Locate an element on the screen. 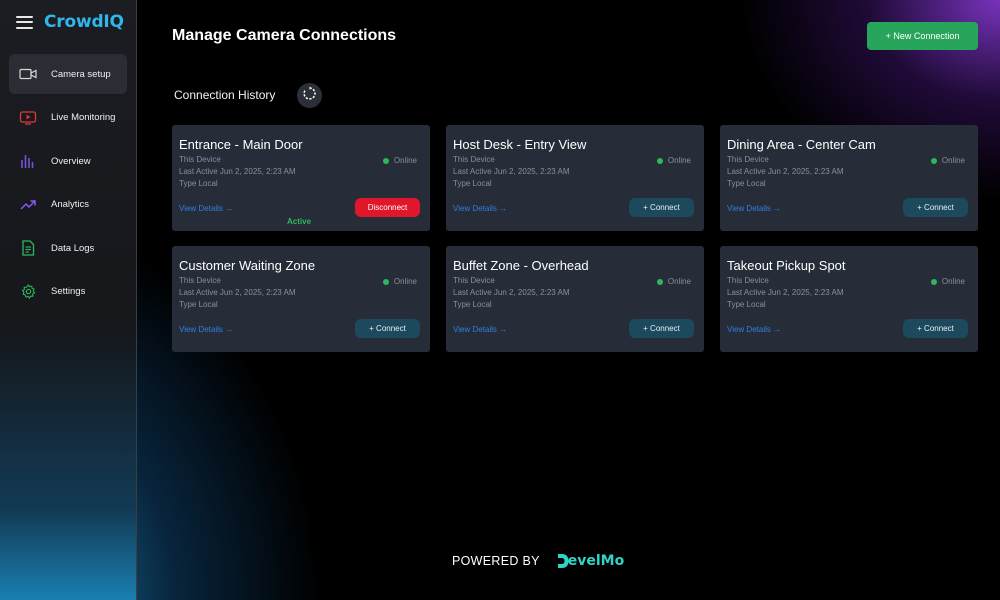 The width and height of the screenshot is (1000, 600). menu-icon is located at coordinates (24, 22).